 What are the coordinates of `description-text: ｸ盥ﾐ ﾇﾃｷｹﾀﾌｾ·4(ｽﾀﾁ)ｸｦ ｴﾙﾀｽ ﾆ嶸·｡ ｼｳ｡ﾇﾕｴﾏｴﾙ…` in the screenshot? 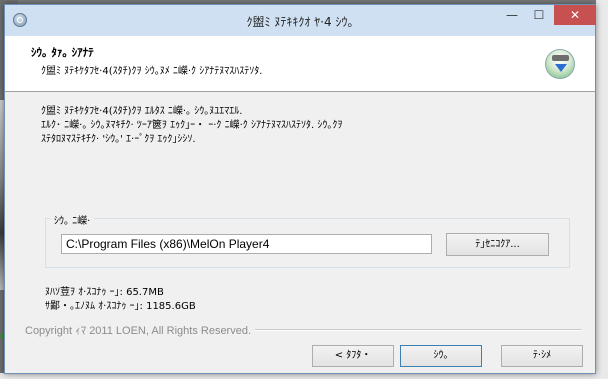 It's located at (301, 126).